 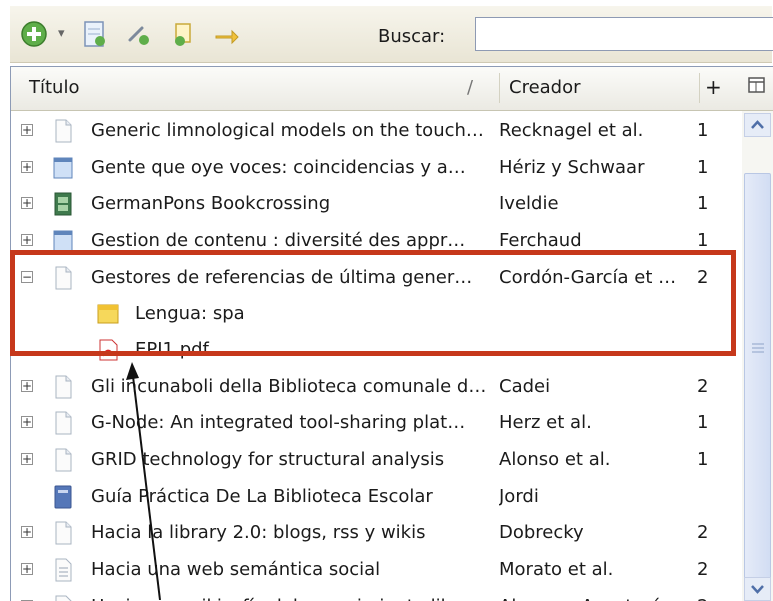 I want to click on new-note-icon, so click(x=94, y=34).